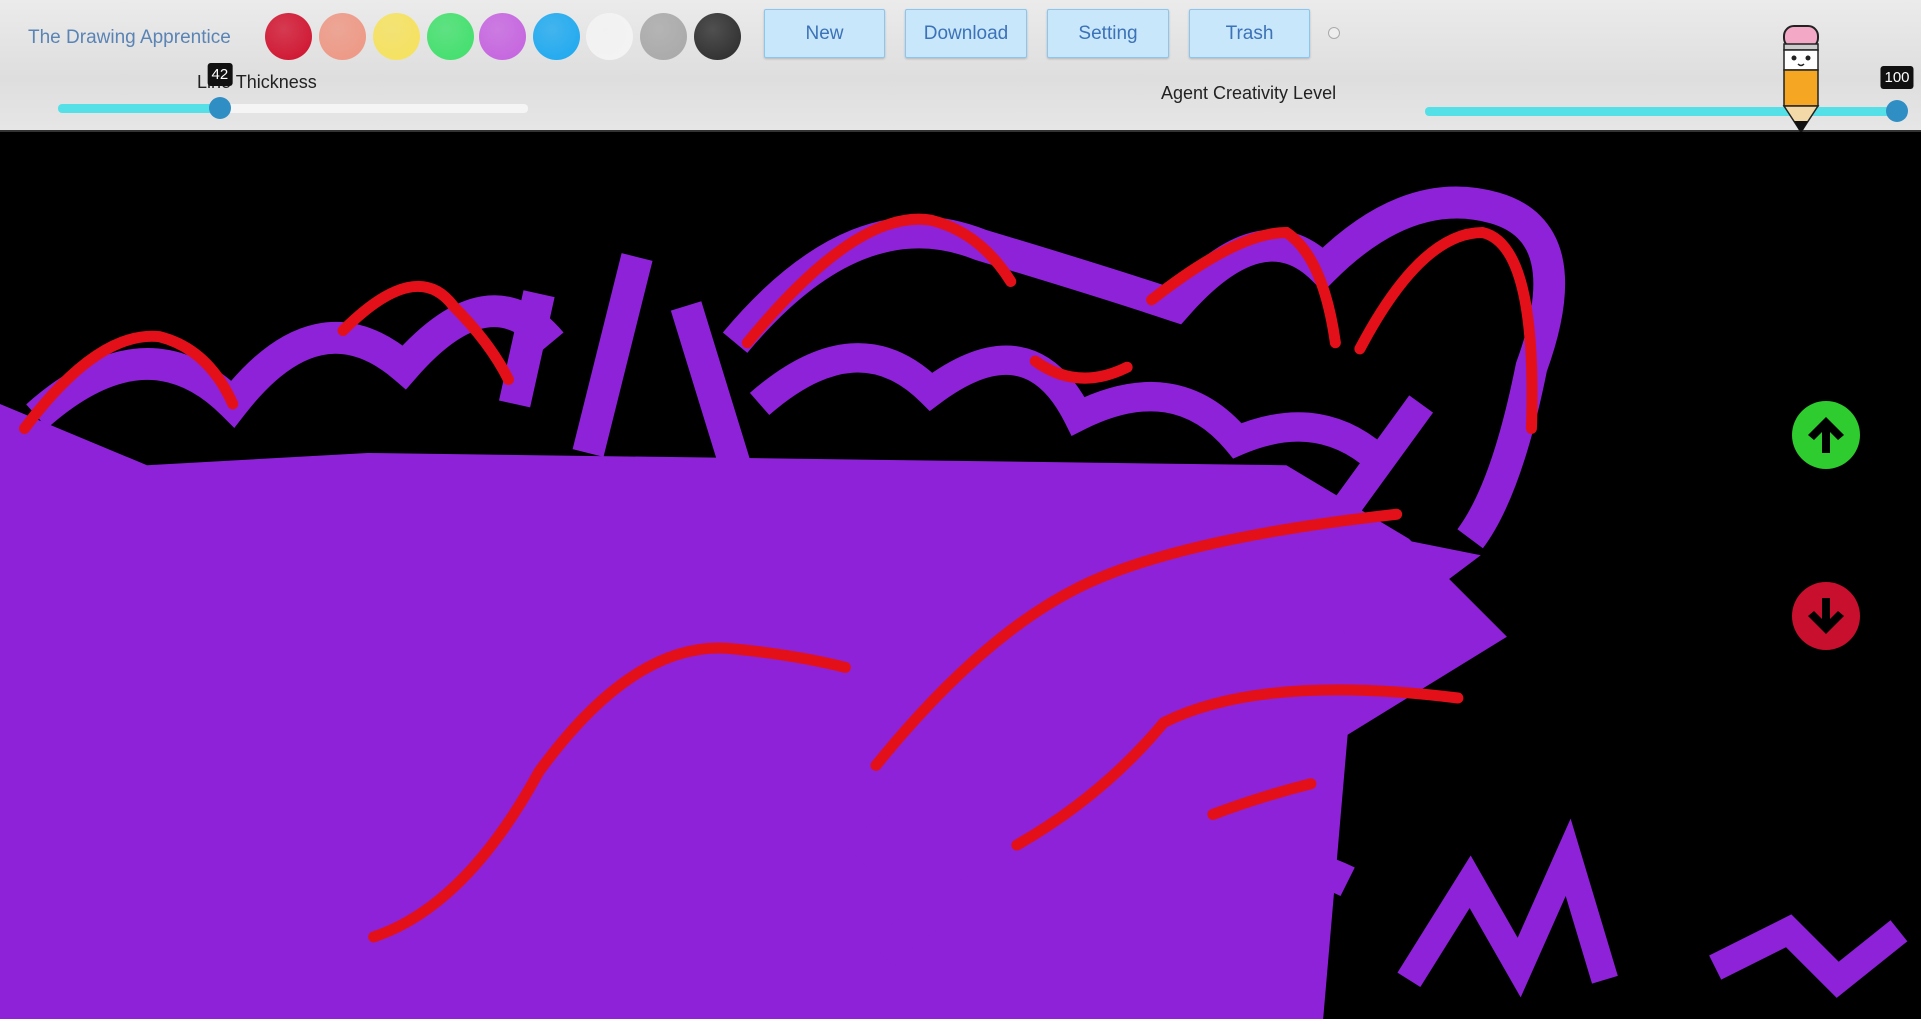 Image resolution: width=1921 pixels, height=1019 pixels. Describe the element at coordinates (663, 36) in the screenshot. I see `color-swatch-gray` at that location.